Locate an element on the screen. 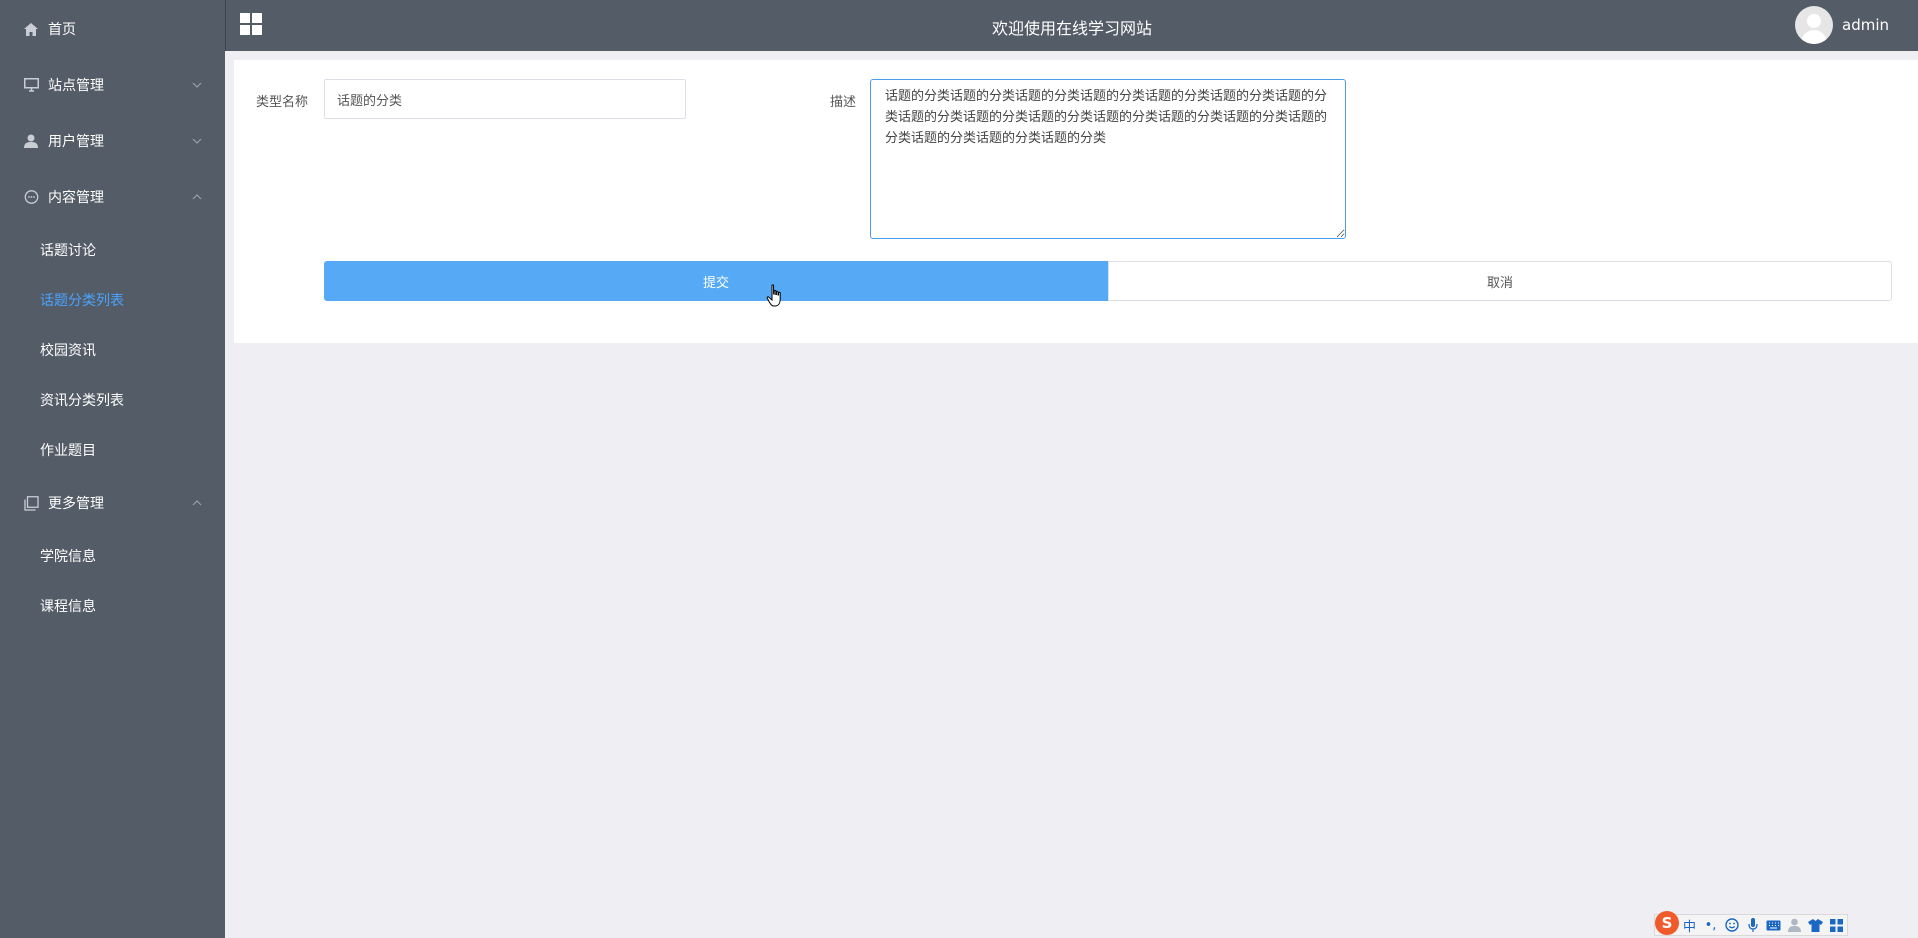  home-icon is located at coordinates (31, 29).